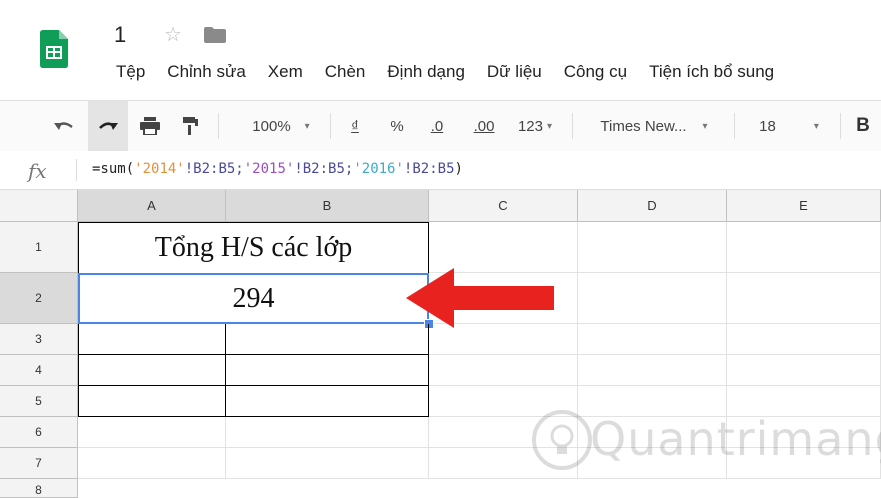  I want to click on sheets-logo-icon, so click(54, 49).